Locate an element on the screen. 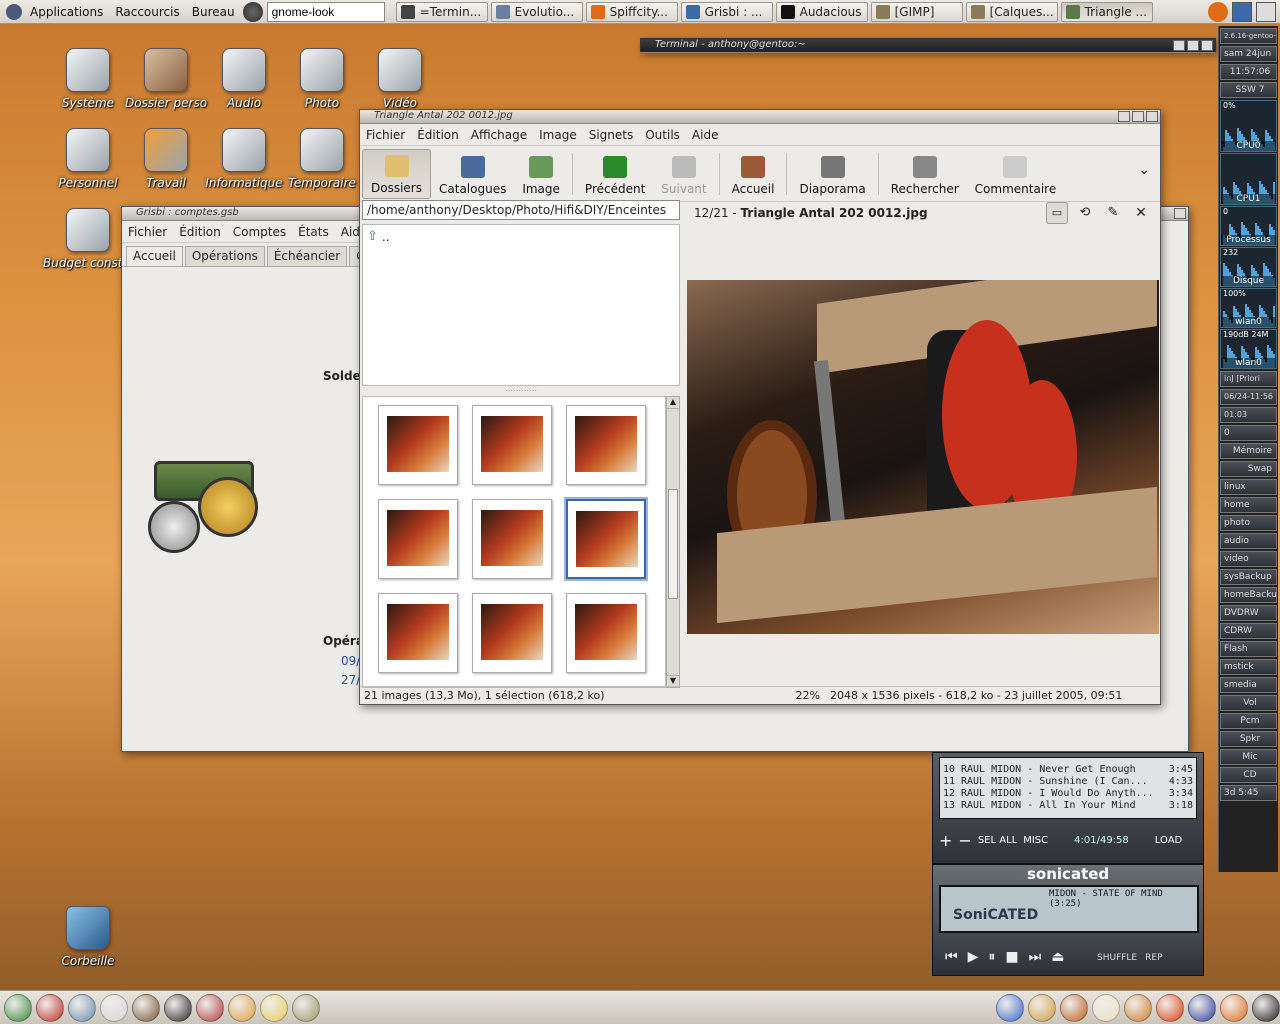 The image size is (1280, 1024). desktop-icon-dossier-perso: Dossier perso is located at coordinates (166, 79).